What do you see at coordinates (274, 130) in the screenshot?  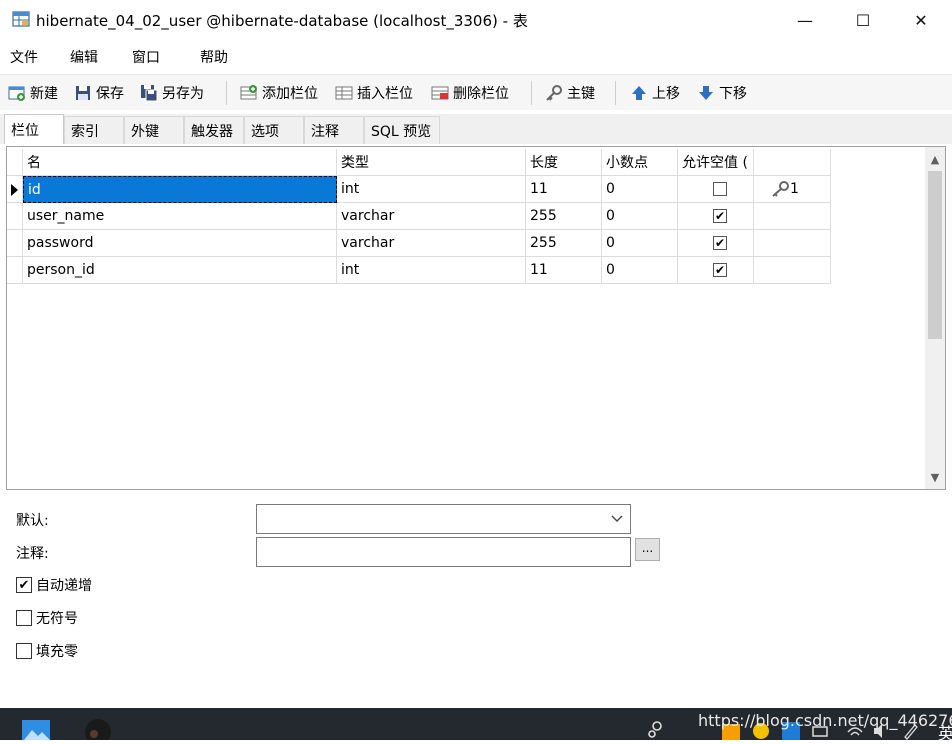 I see `tab-options: 选项` at bounding box center [274, 130].